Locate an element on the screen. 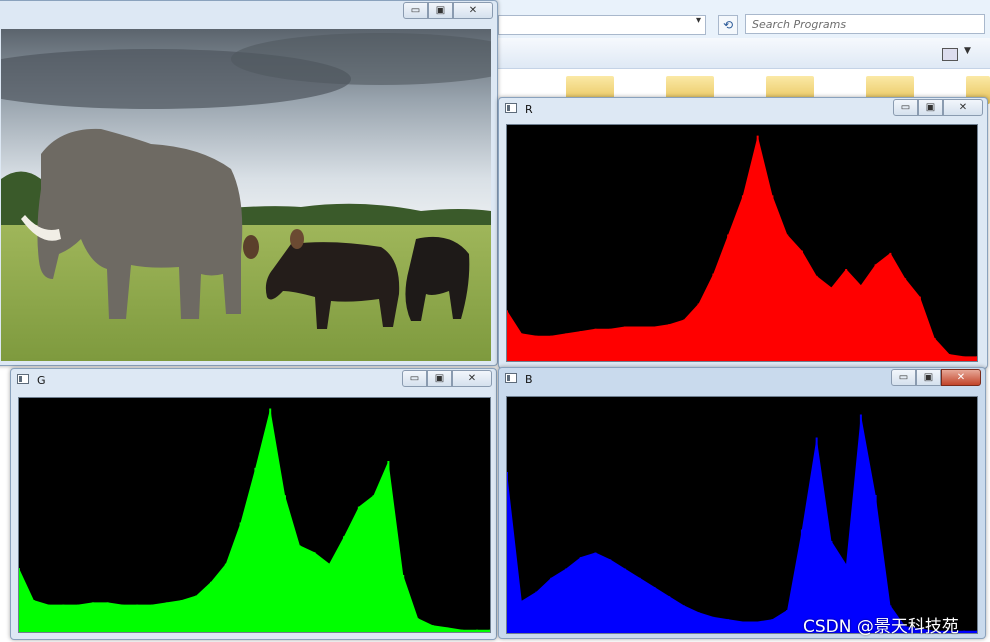 This screenshot has width=990, height=642. watermark: CSDN @景天科技苑 is located at coordinates (881, 627).